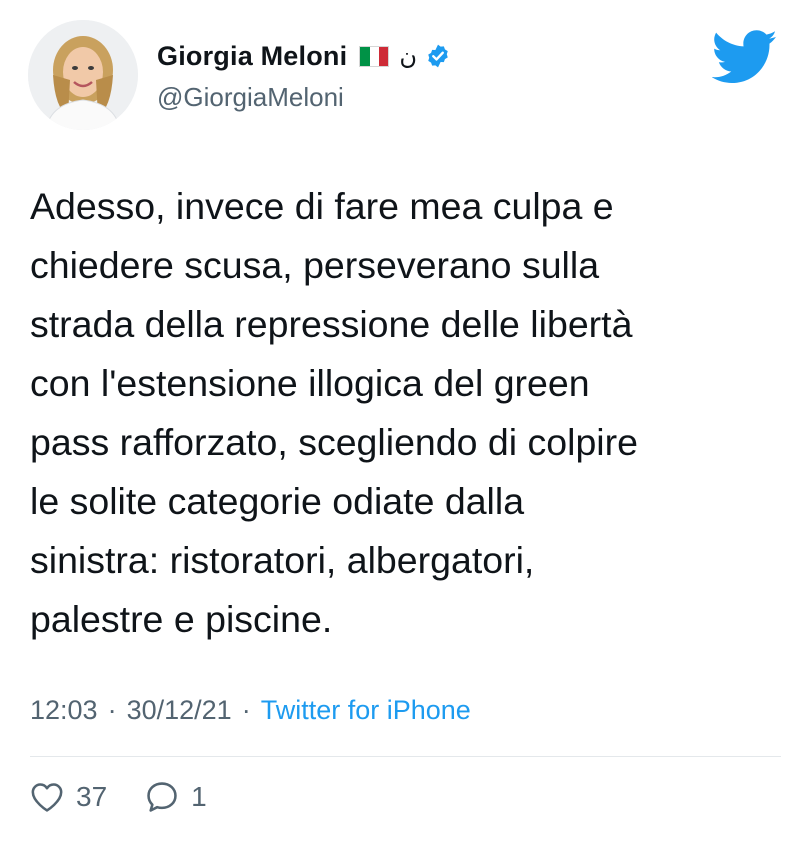 Image resolution: width=811 pixels, height=846 pixels. Describe the element at coordinates (162, 797) in the screenshot. I see `reply-bubble-icon` at that location.